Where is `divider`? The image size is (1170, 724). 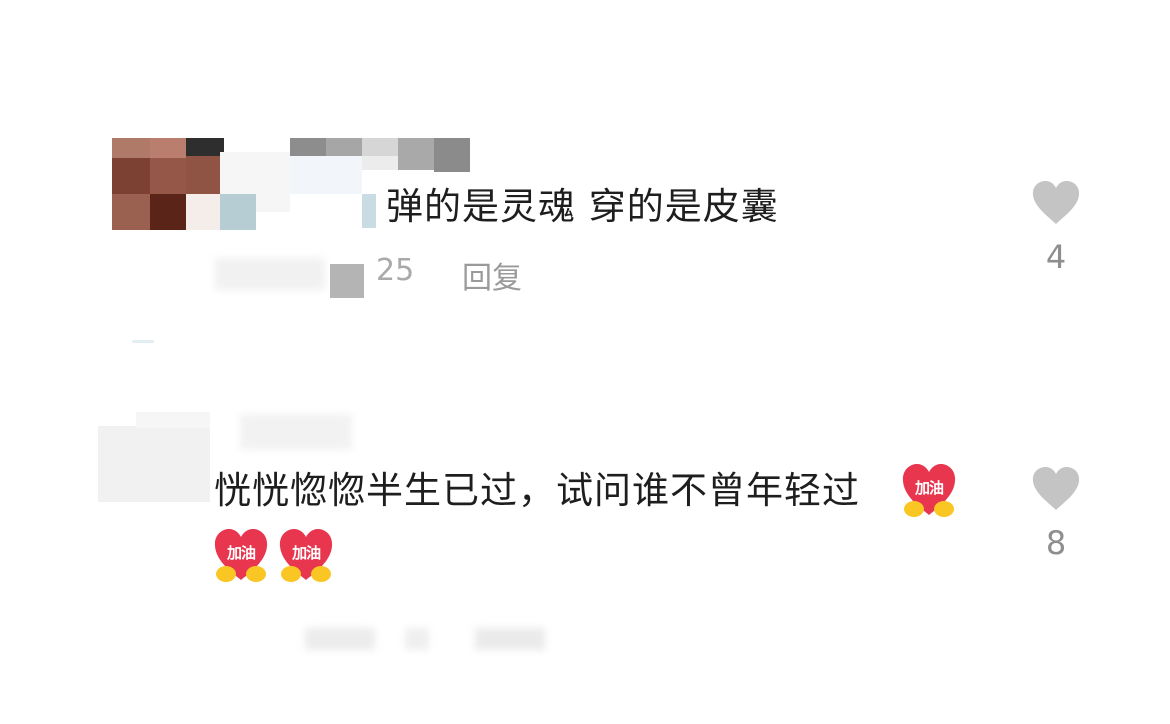 divider is located at coordinates (143, 341).